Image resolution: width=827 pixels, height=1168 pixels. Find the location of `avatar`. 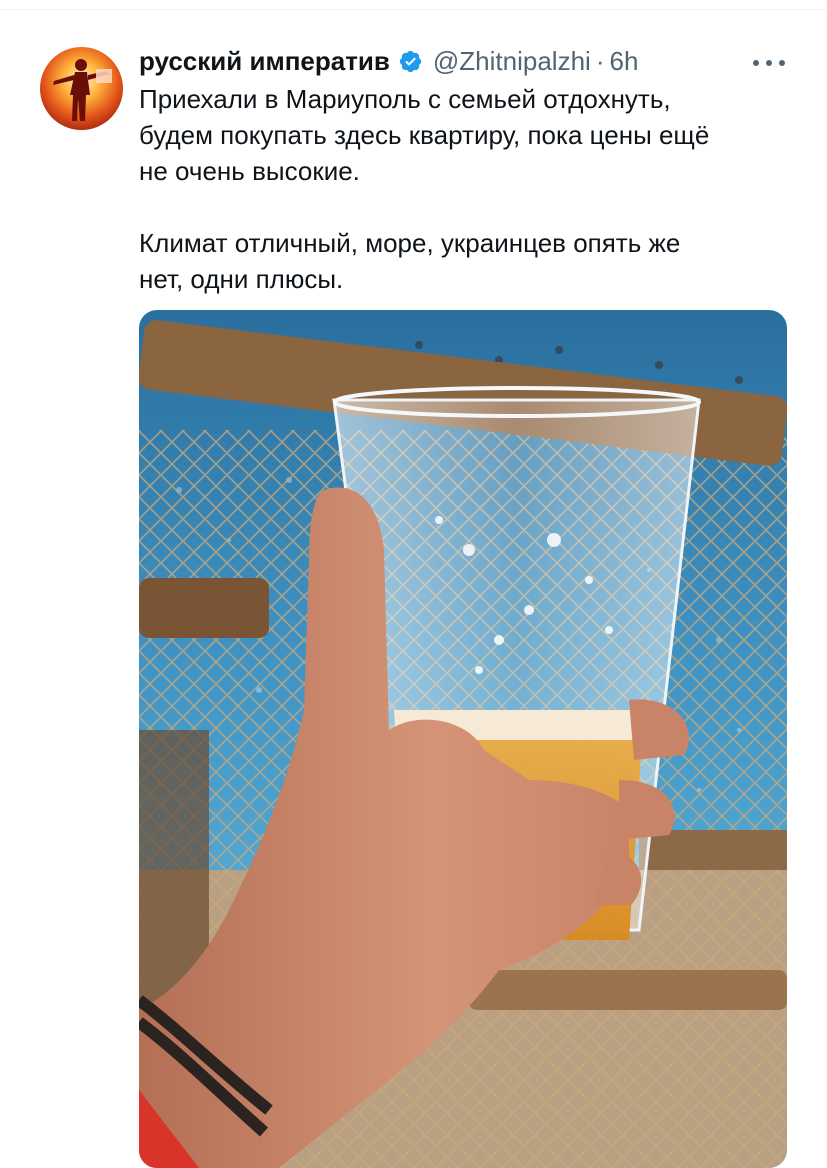

avatar is located at coordinates (81, 88).